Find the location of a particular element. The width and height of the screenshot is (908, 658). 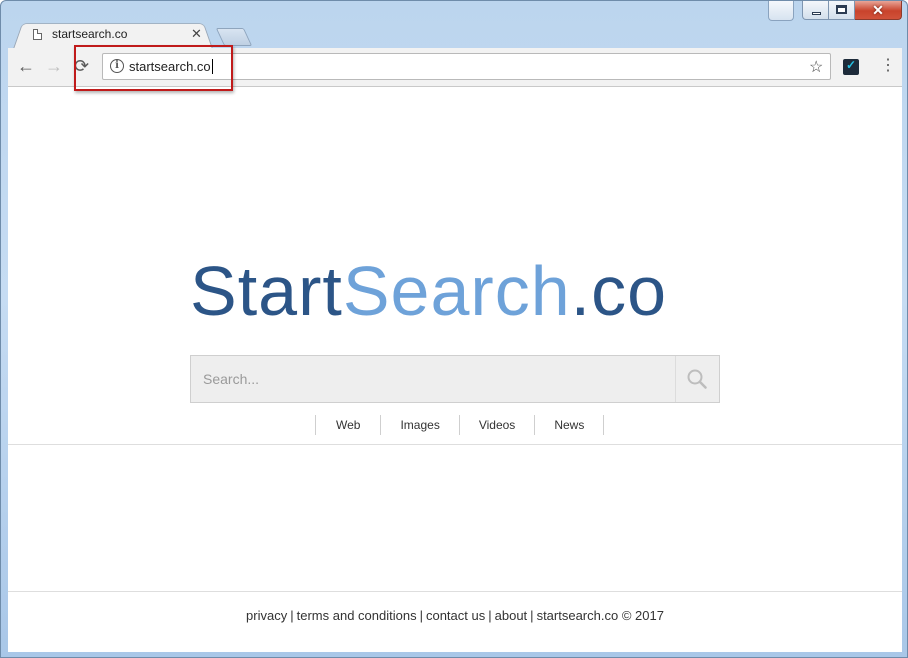

tab-web: Web is located at coordinates (349, 425).